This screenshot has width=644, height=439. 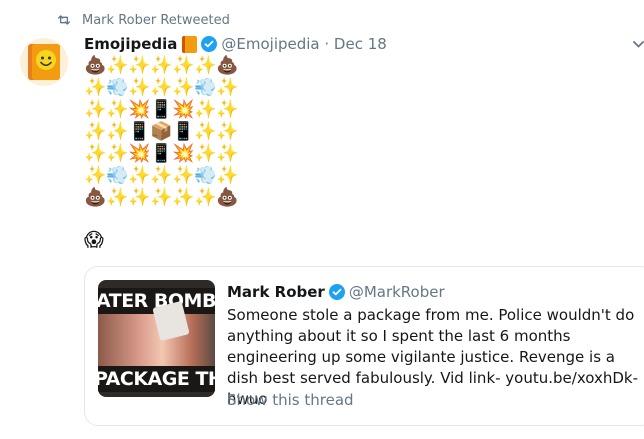 I want to click on emoji-grid-cell: 📦, so click(x=161, y=131).